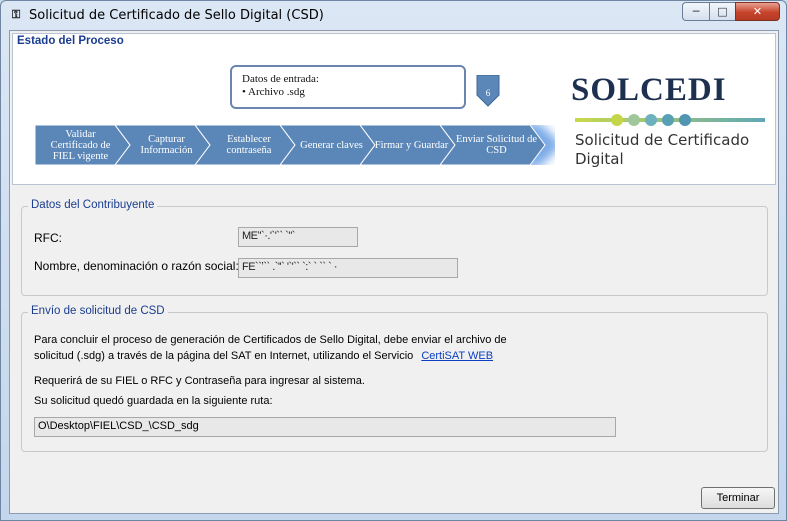 Image resolution: width=787 pixels, height=521 pixels. Describe the element at coordinates (457, 356) in the screenshot. I see `certisat-link: CertiSAT WEB` at that location.